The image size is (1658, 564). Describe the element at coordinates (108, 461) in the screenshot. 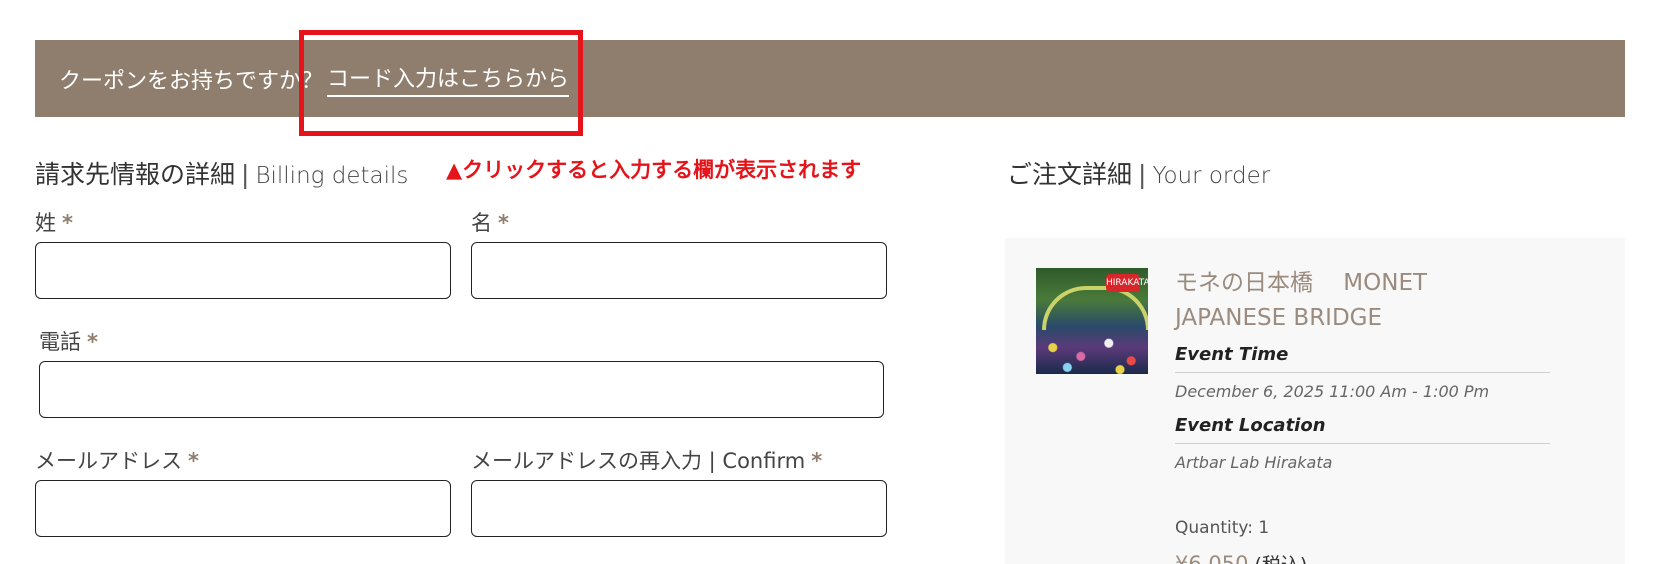

I see `email-label-text: メールアドレス` at that location.